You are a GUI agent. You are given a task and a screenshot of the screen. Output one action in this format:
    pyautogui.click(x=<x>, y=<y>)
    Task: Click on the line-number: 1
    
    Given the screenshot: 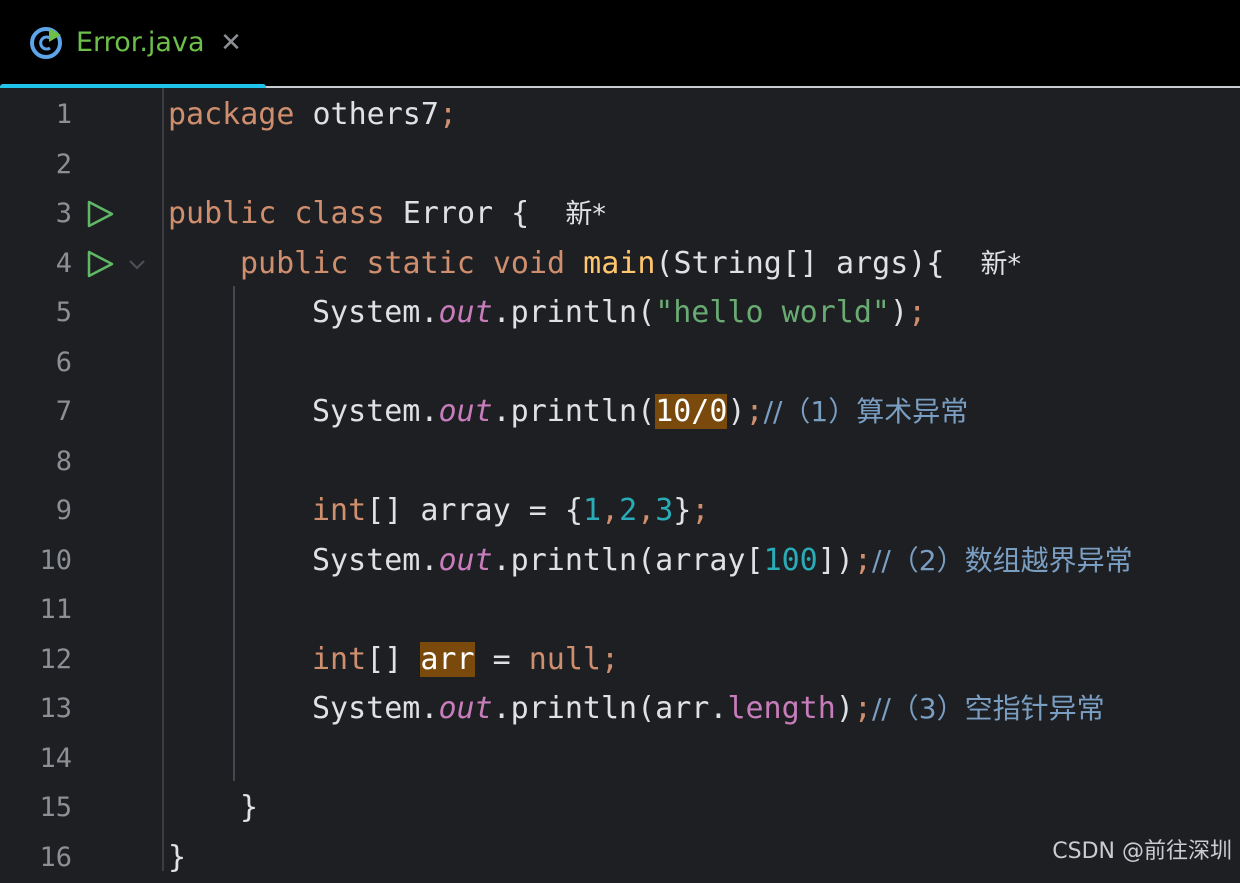 What is the action you would take?
    pyautogui.click(x=63, y=114)
    